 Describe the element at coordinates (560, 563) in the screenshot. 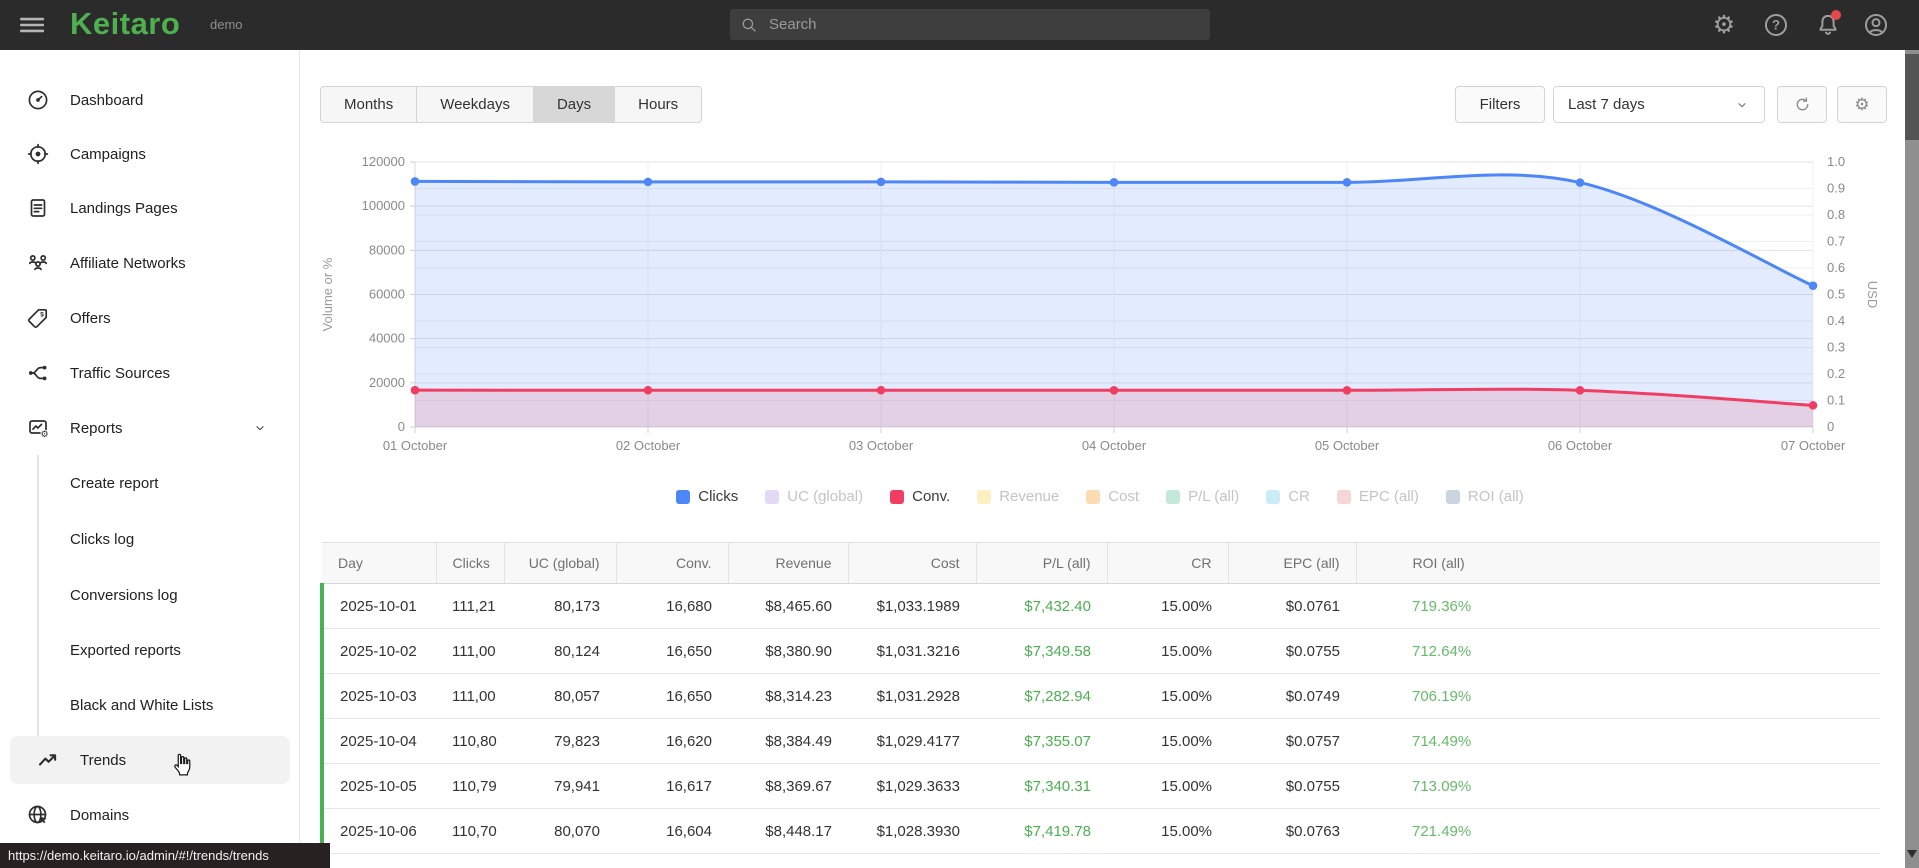

I see `column-header-uc-global: UC (global)` at that location.